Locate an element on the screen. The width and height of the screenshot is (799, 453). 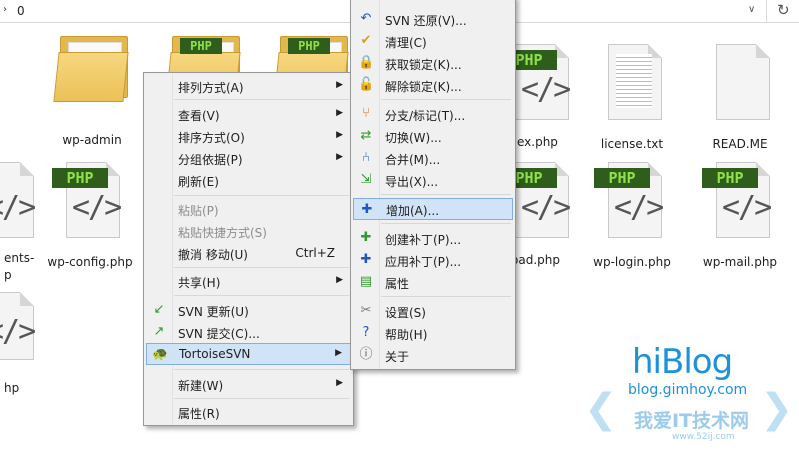
file-item-txt: license.txt is located at coordinates (632, 94).